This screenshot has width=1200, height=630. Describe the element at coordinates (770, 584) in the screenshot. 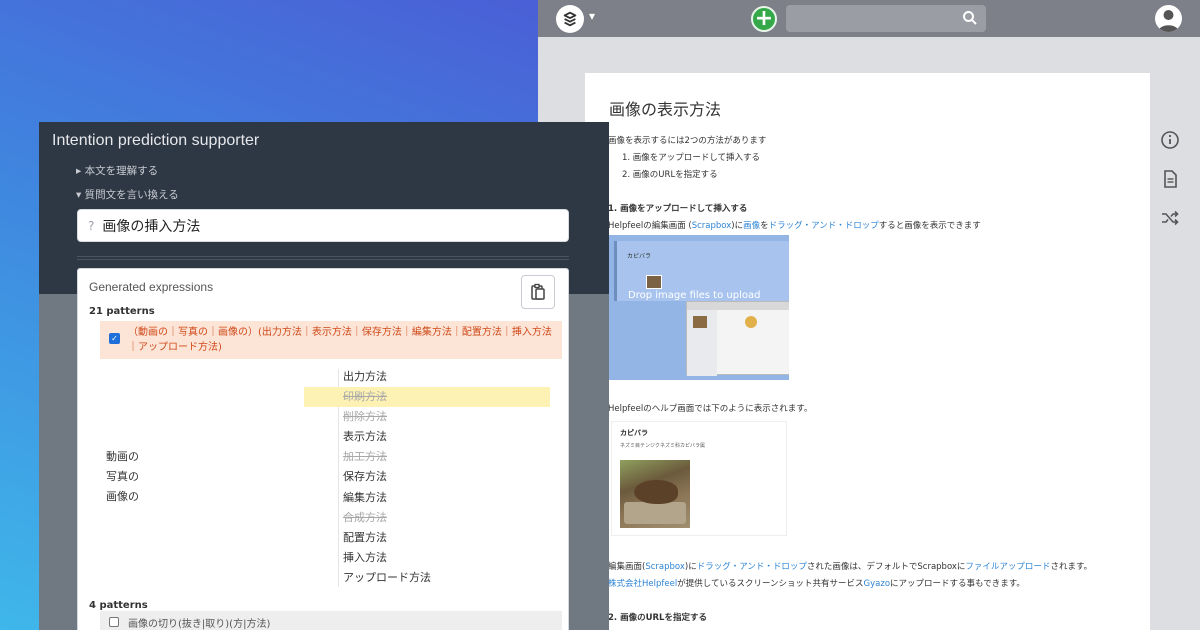

I see `text: が提供しているスクリーンショット共有サービス` at that location.